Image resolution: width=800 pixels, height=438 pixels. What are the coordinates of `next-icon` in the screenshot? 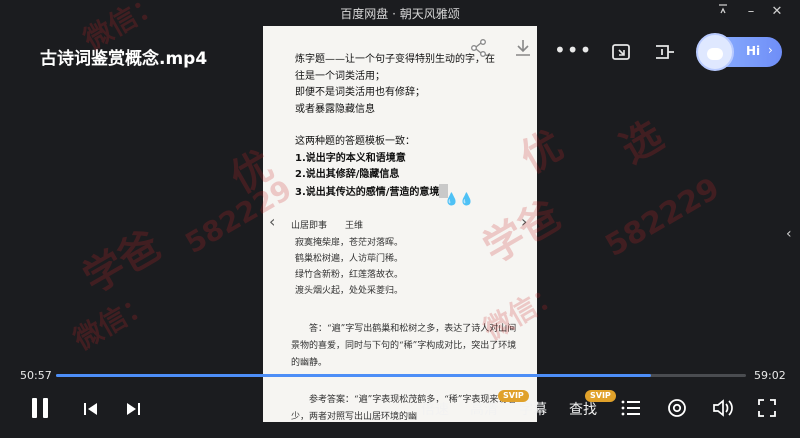 It's located at (133, 411).